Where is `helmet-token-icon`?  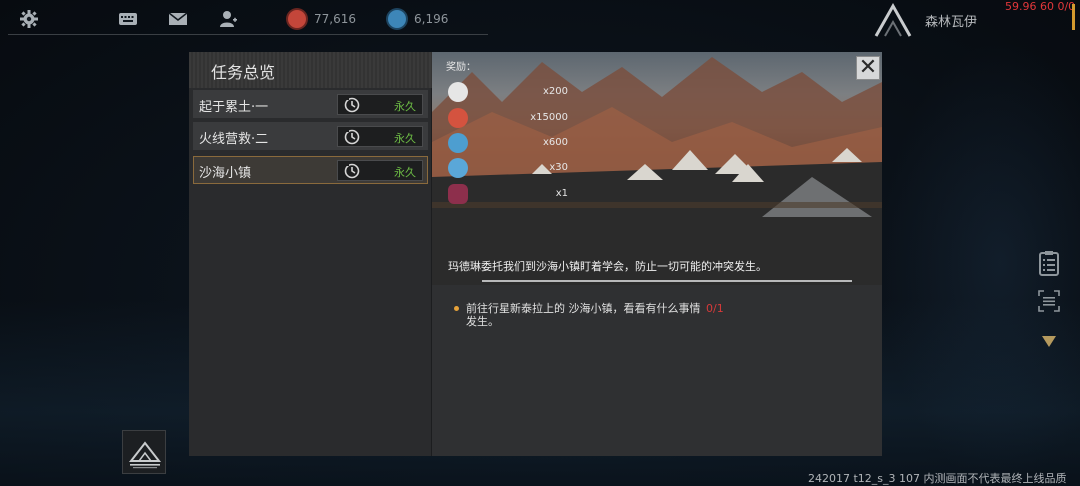 helmet-token-icon is located at coordinates (458, 92).